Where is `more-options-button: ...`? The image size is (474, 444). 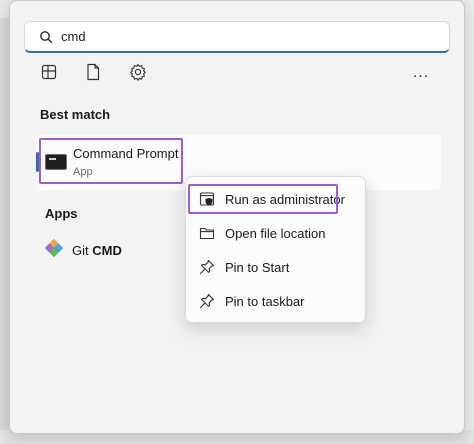 more-options-button: ... is located at coordinates (421, 73).